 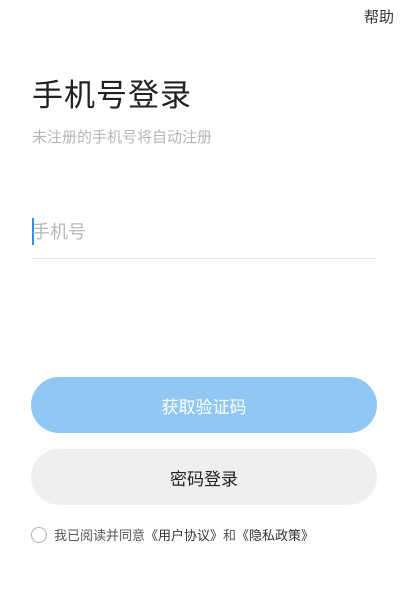 I want to click on privacy-policy-link: 《隐私政策》, so click(x=275, y=534).